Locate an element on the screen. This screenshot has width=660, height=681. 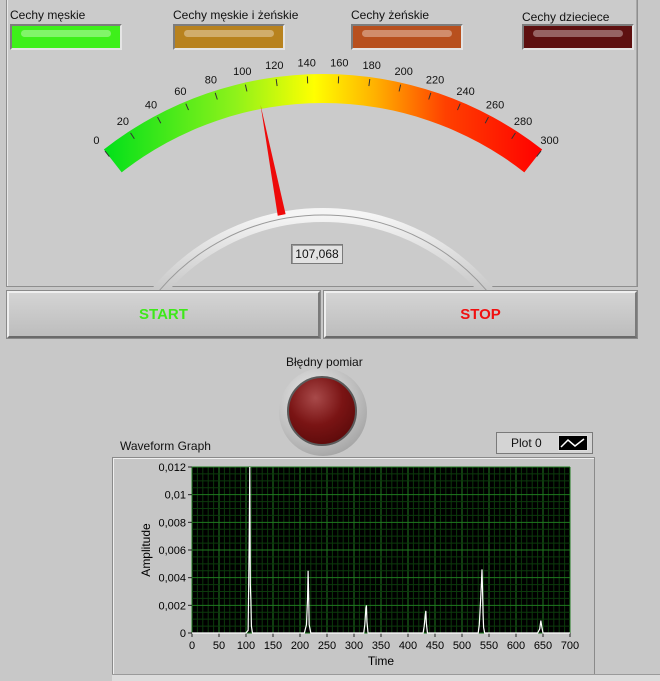
y-axis-label: Amplitude is located at coordinates (146, 550).